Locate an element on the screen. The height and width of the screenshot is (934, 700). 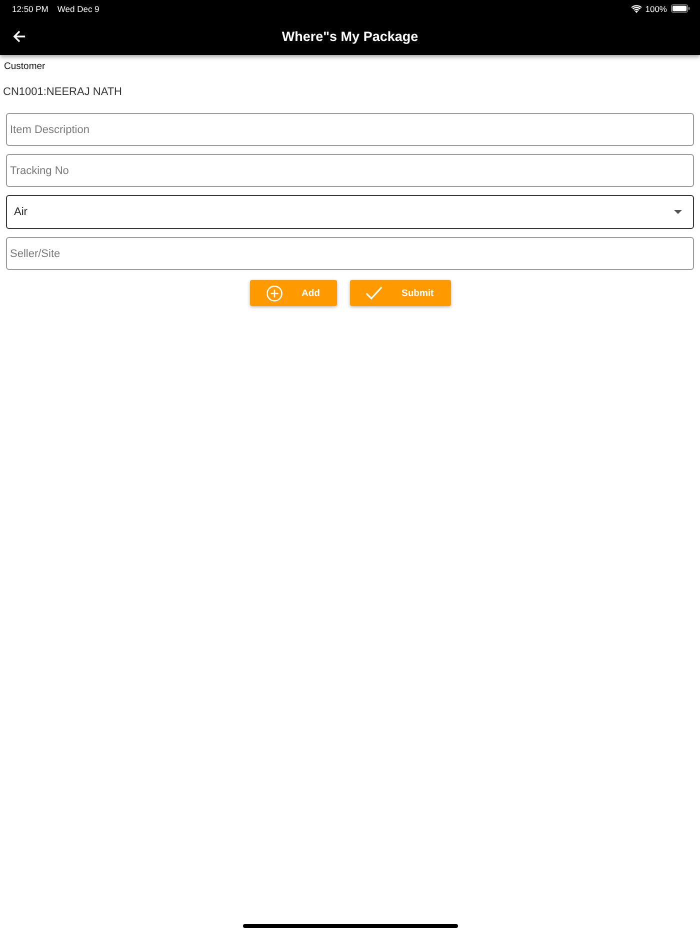
dropdown: Air is located at coordinates (350, 212).